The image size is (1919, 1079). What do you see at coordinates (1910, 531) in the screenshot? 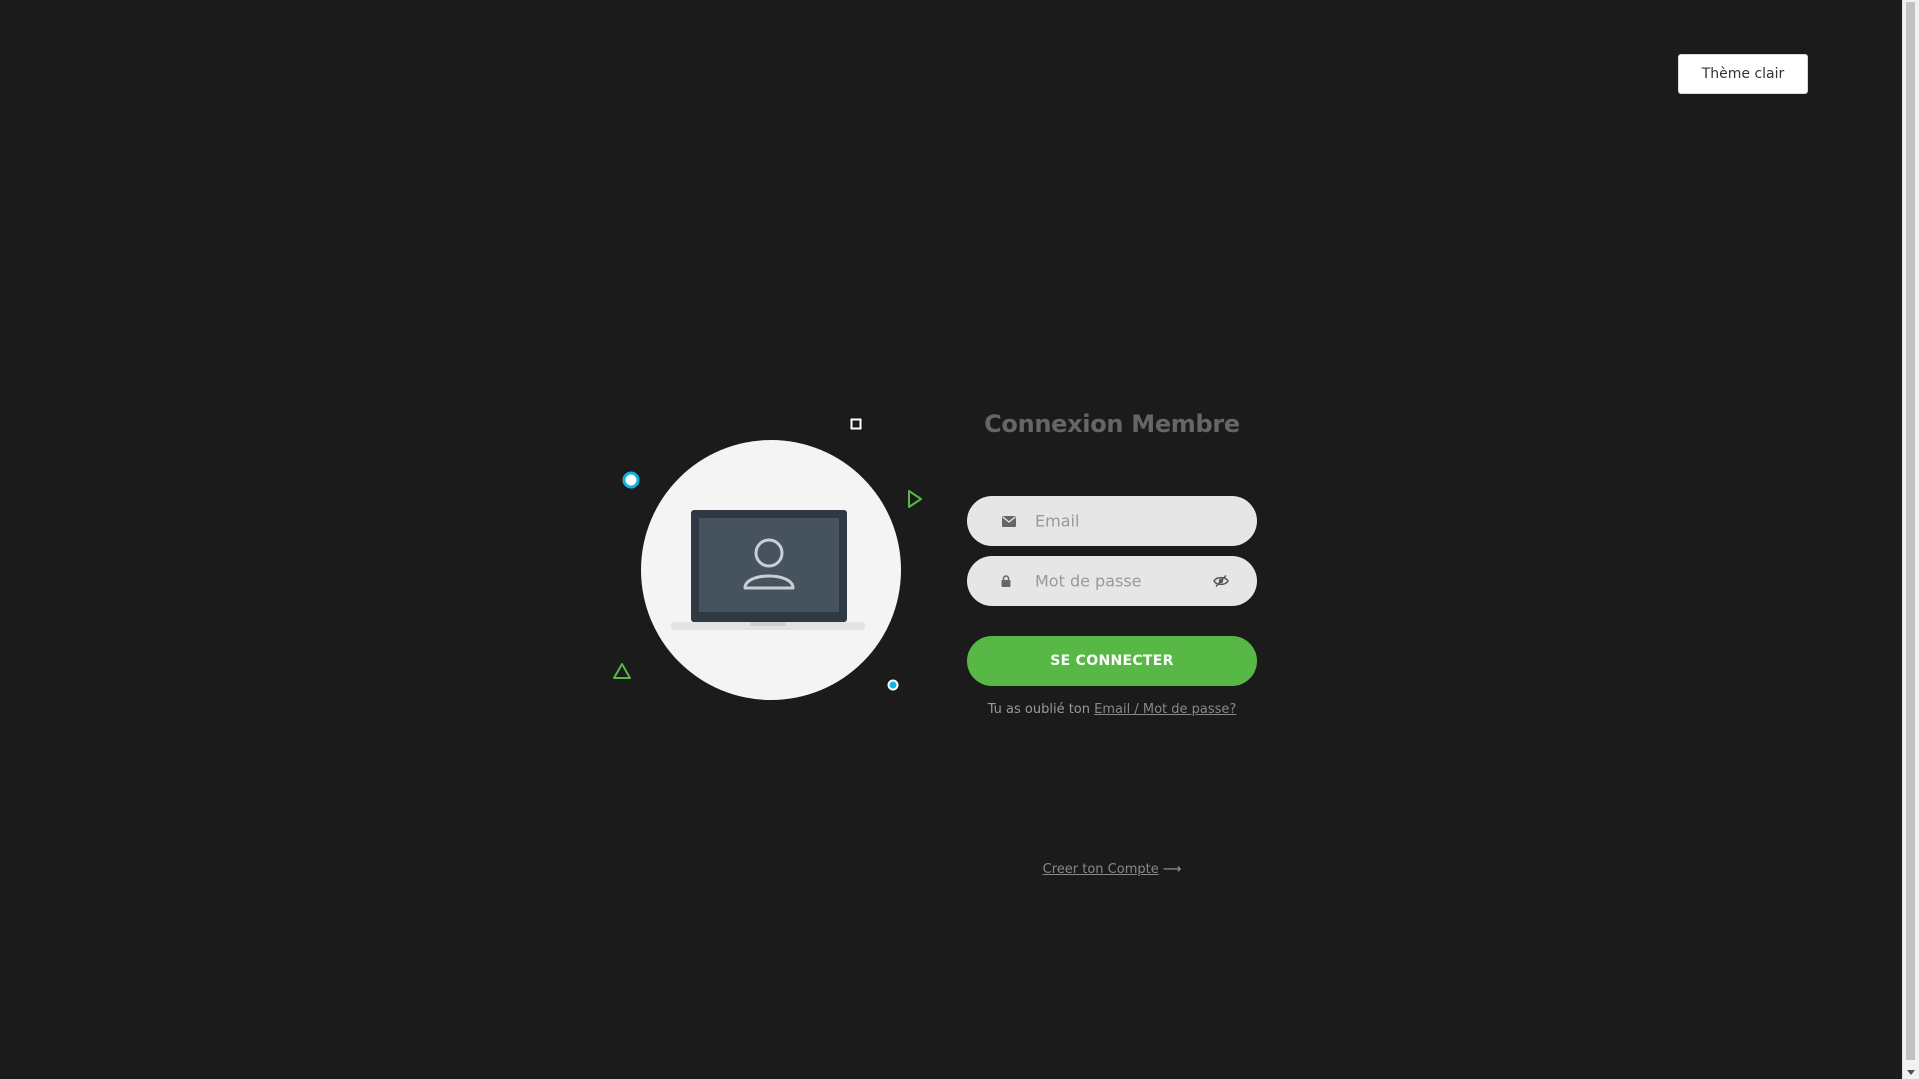
I see `scrollbar-thumb` at bounding box center [1910, 531].